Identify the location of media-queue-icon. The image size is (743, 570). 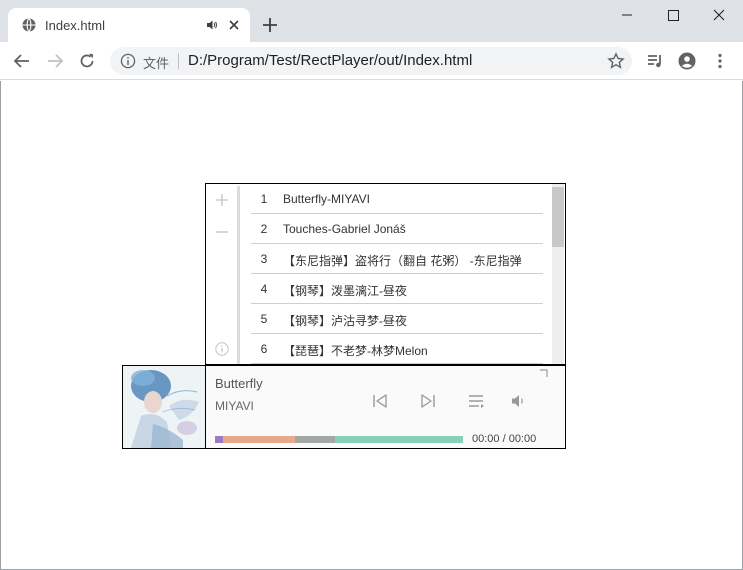
(655, 61).